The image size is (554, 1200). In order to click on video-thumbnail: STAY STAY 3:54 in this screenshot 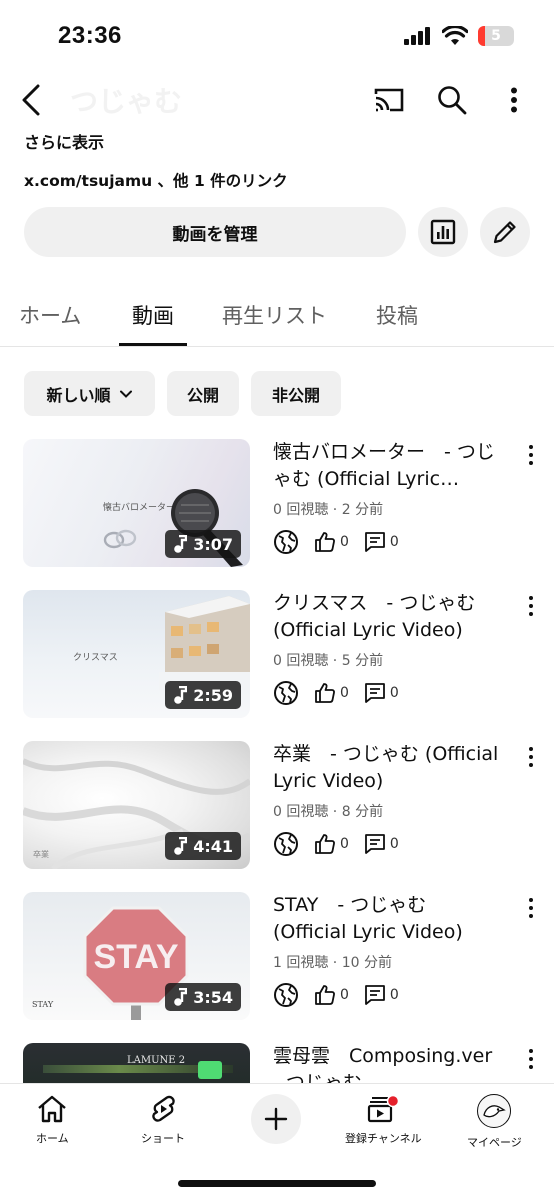, I will do `click(136, 956)`.